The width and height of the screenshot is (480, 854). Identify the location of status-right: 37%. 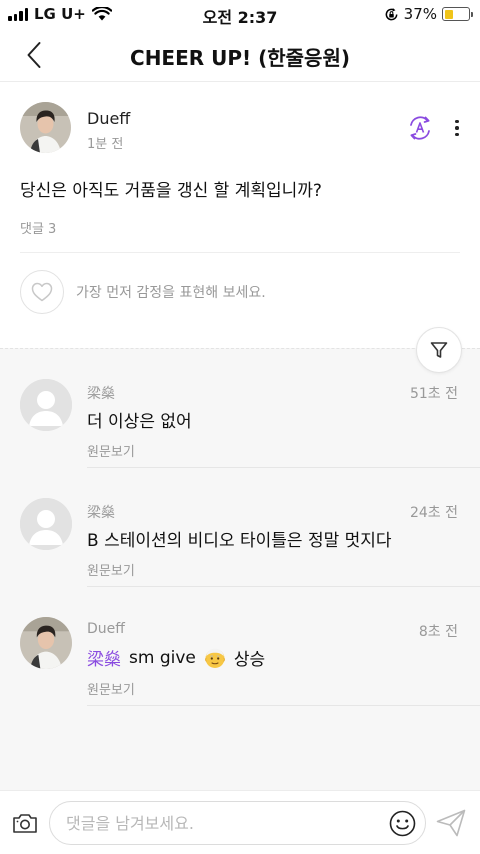
(428, 14).